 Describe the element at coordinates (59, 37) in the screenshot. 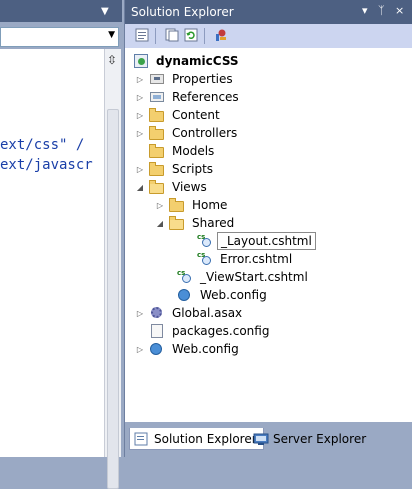

I see `editor-member-dropdown: ▼` at that location.